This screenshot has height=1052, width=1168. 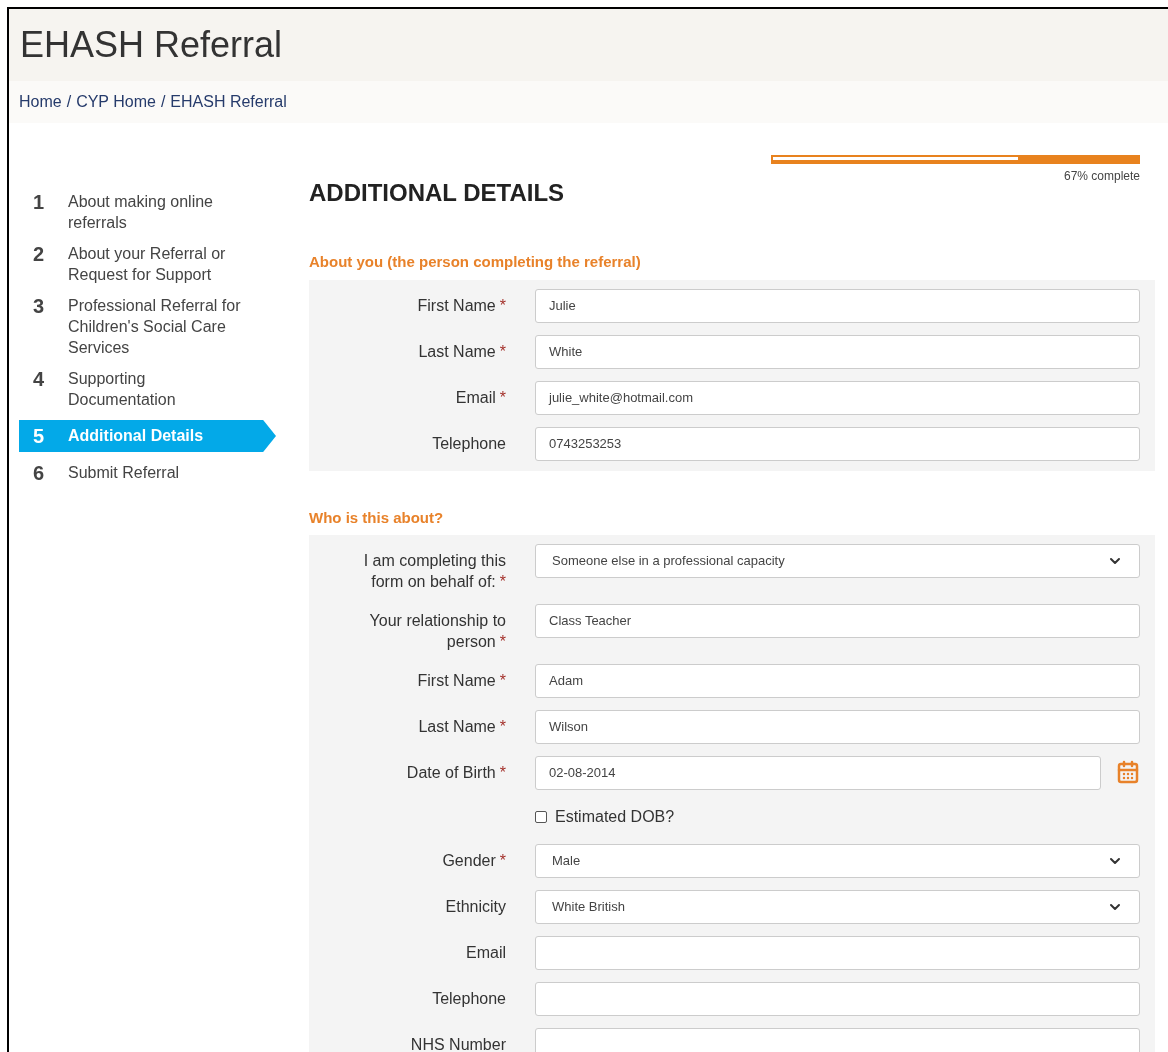 I want to click on section-heading: About you (the person completing the referral), so click(x=475, y=262).